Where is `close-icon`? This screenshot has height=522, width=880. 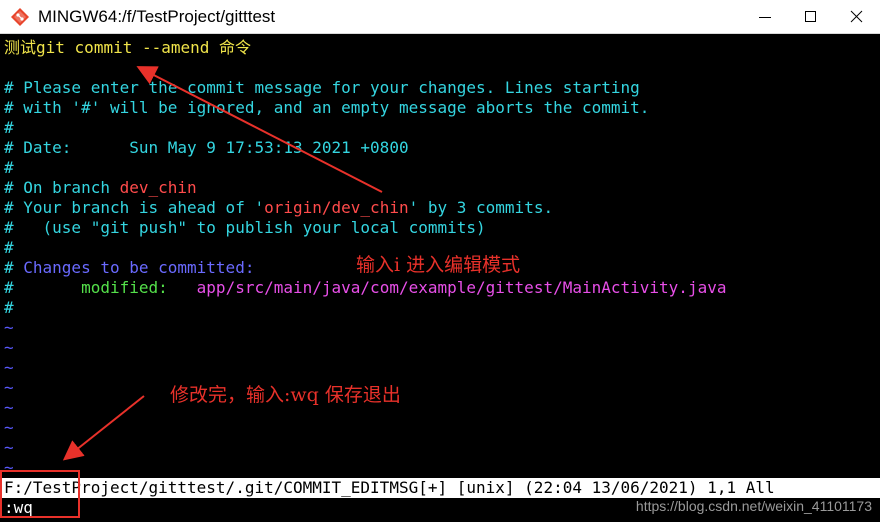 close-icon is located at coordinates (856, 16).